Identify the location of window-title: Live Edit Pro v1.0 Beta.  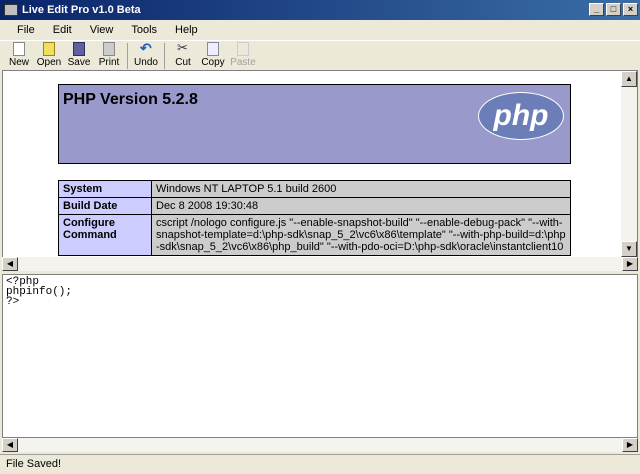
(81, 10).